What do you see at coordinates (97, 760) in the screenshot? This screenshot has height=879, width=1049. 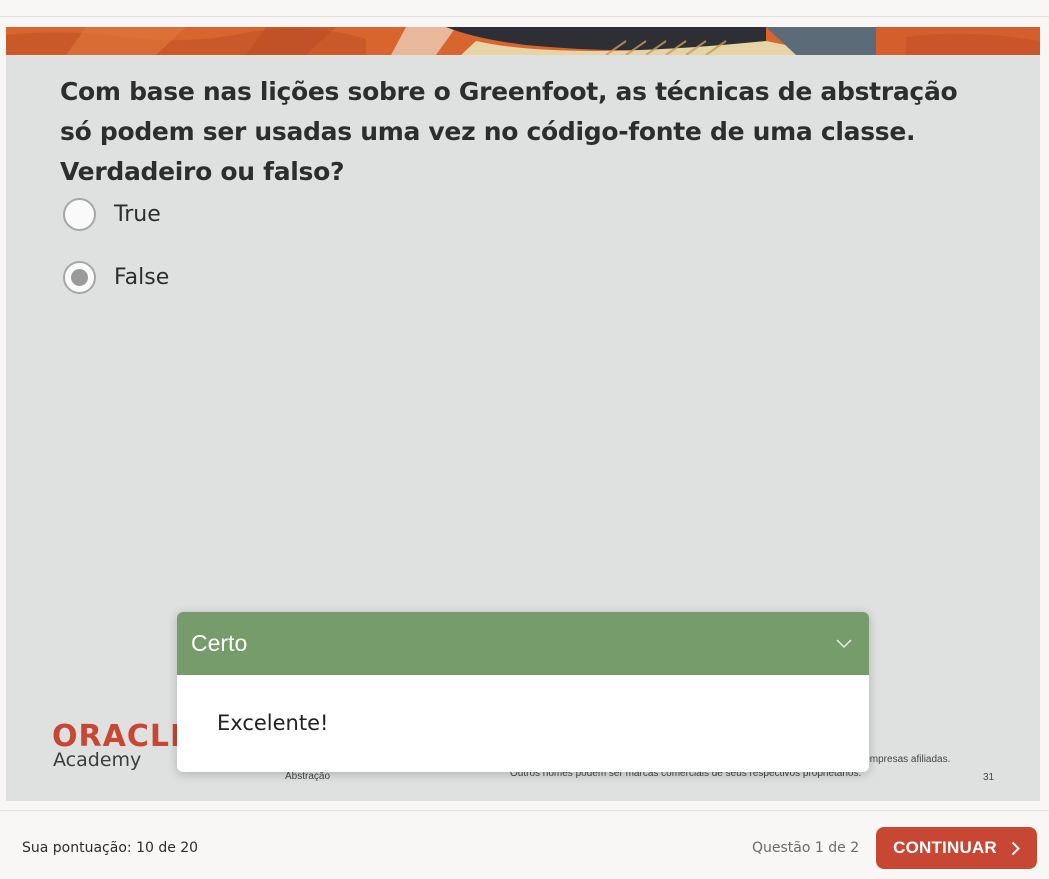 I see `academy-label: Academy` at bounding box center [97, 760].